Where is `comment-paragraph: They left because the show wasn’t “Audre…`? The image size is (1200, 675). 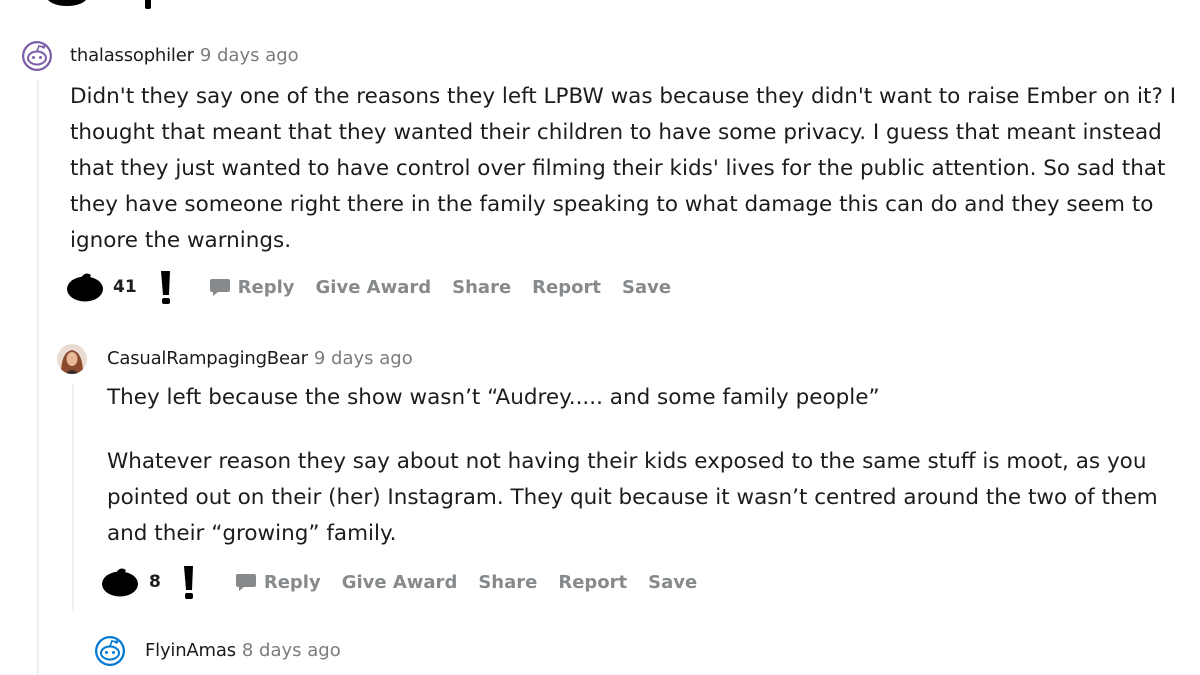
comment-paragraph: They left because the show wasn’t “Audre… is located at coordinates (493, 397).